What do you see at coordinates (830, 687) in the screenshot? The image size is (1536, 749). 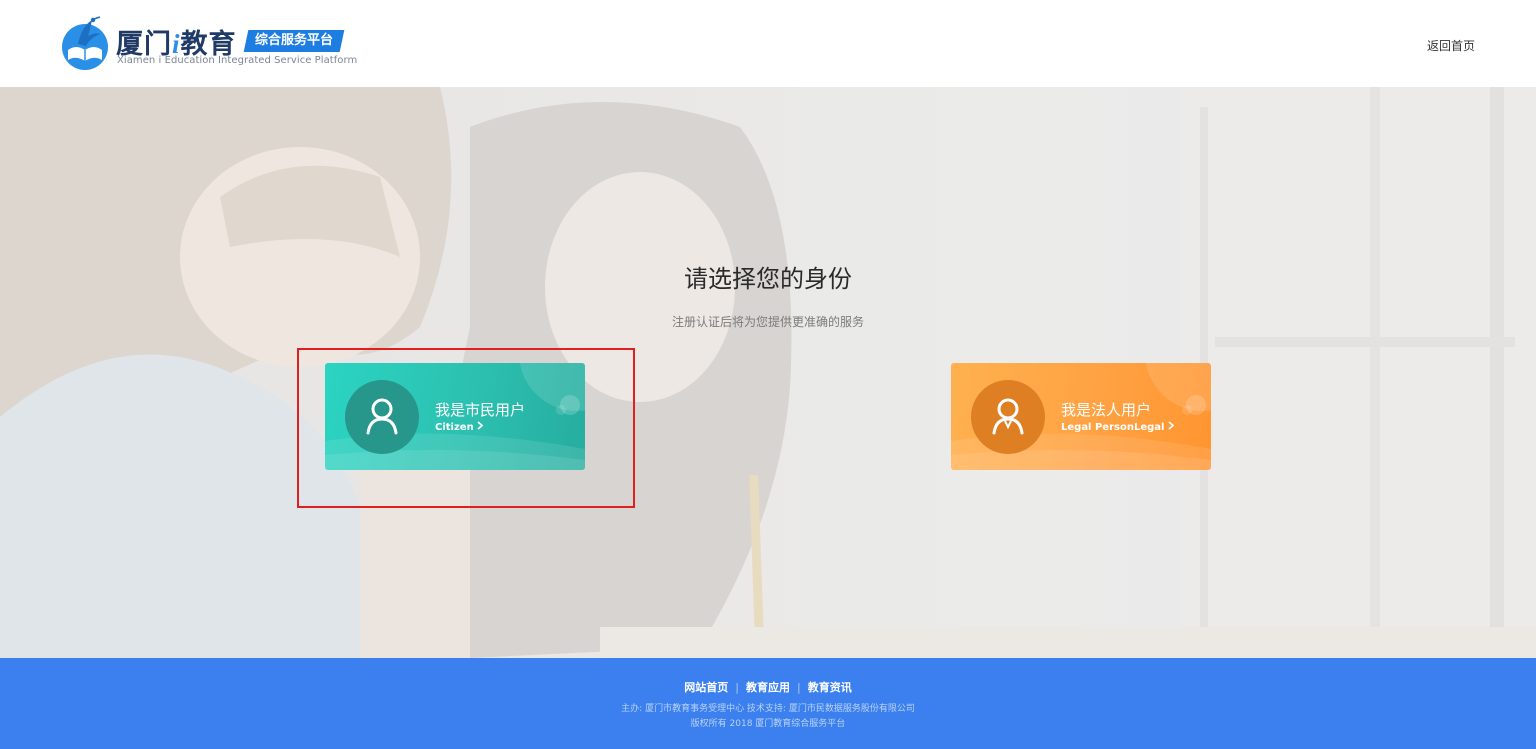 I see `footer-link-news: 教育资讯` at bounding box center [830, 687].